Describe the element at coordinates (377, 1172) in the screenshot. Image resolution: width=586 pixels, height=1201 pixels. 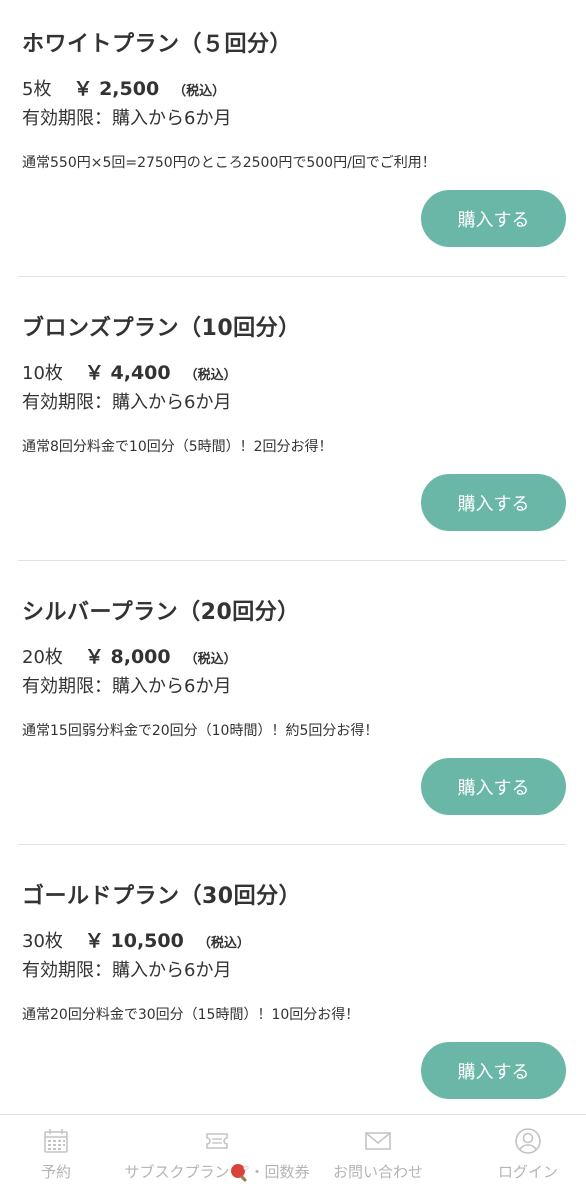
I see `nav-label-contact: お問い合わせ` at that location.